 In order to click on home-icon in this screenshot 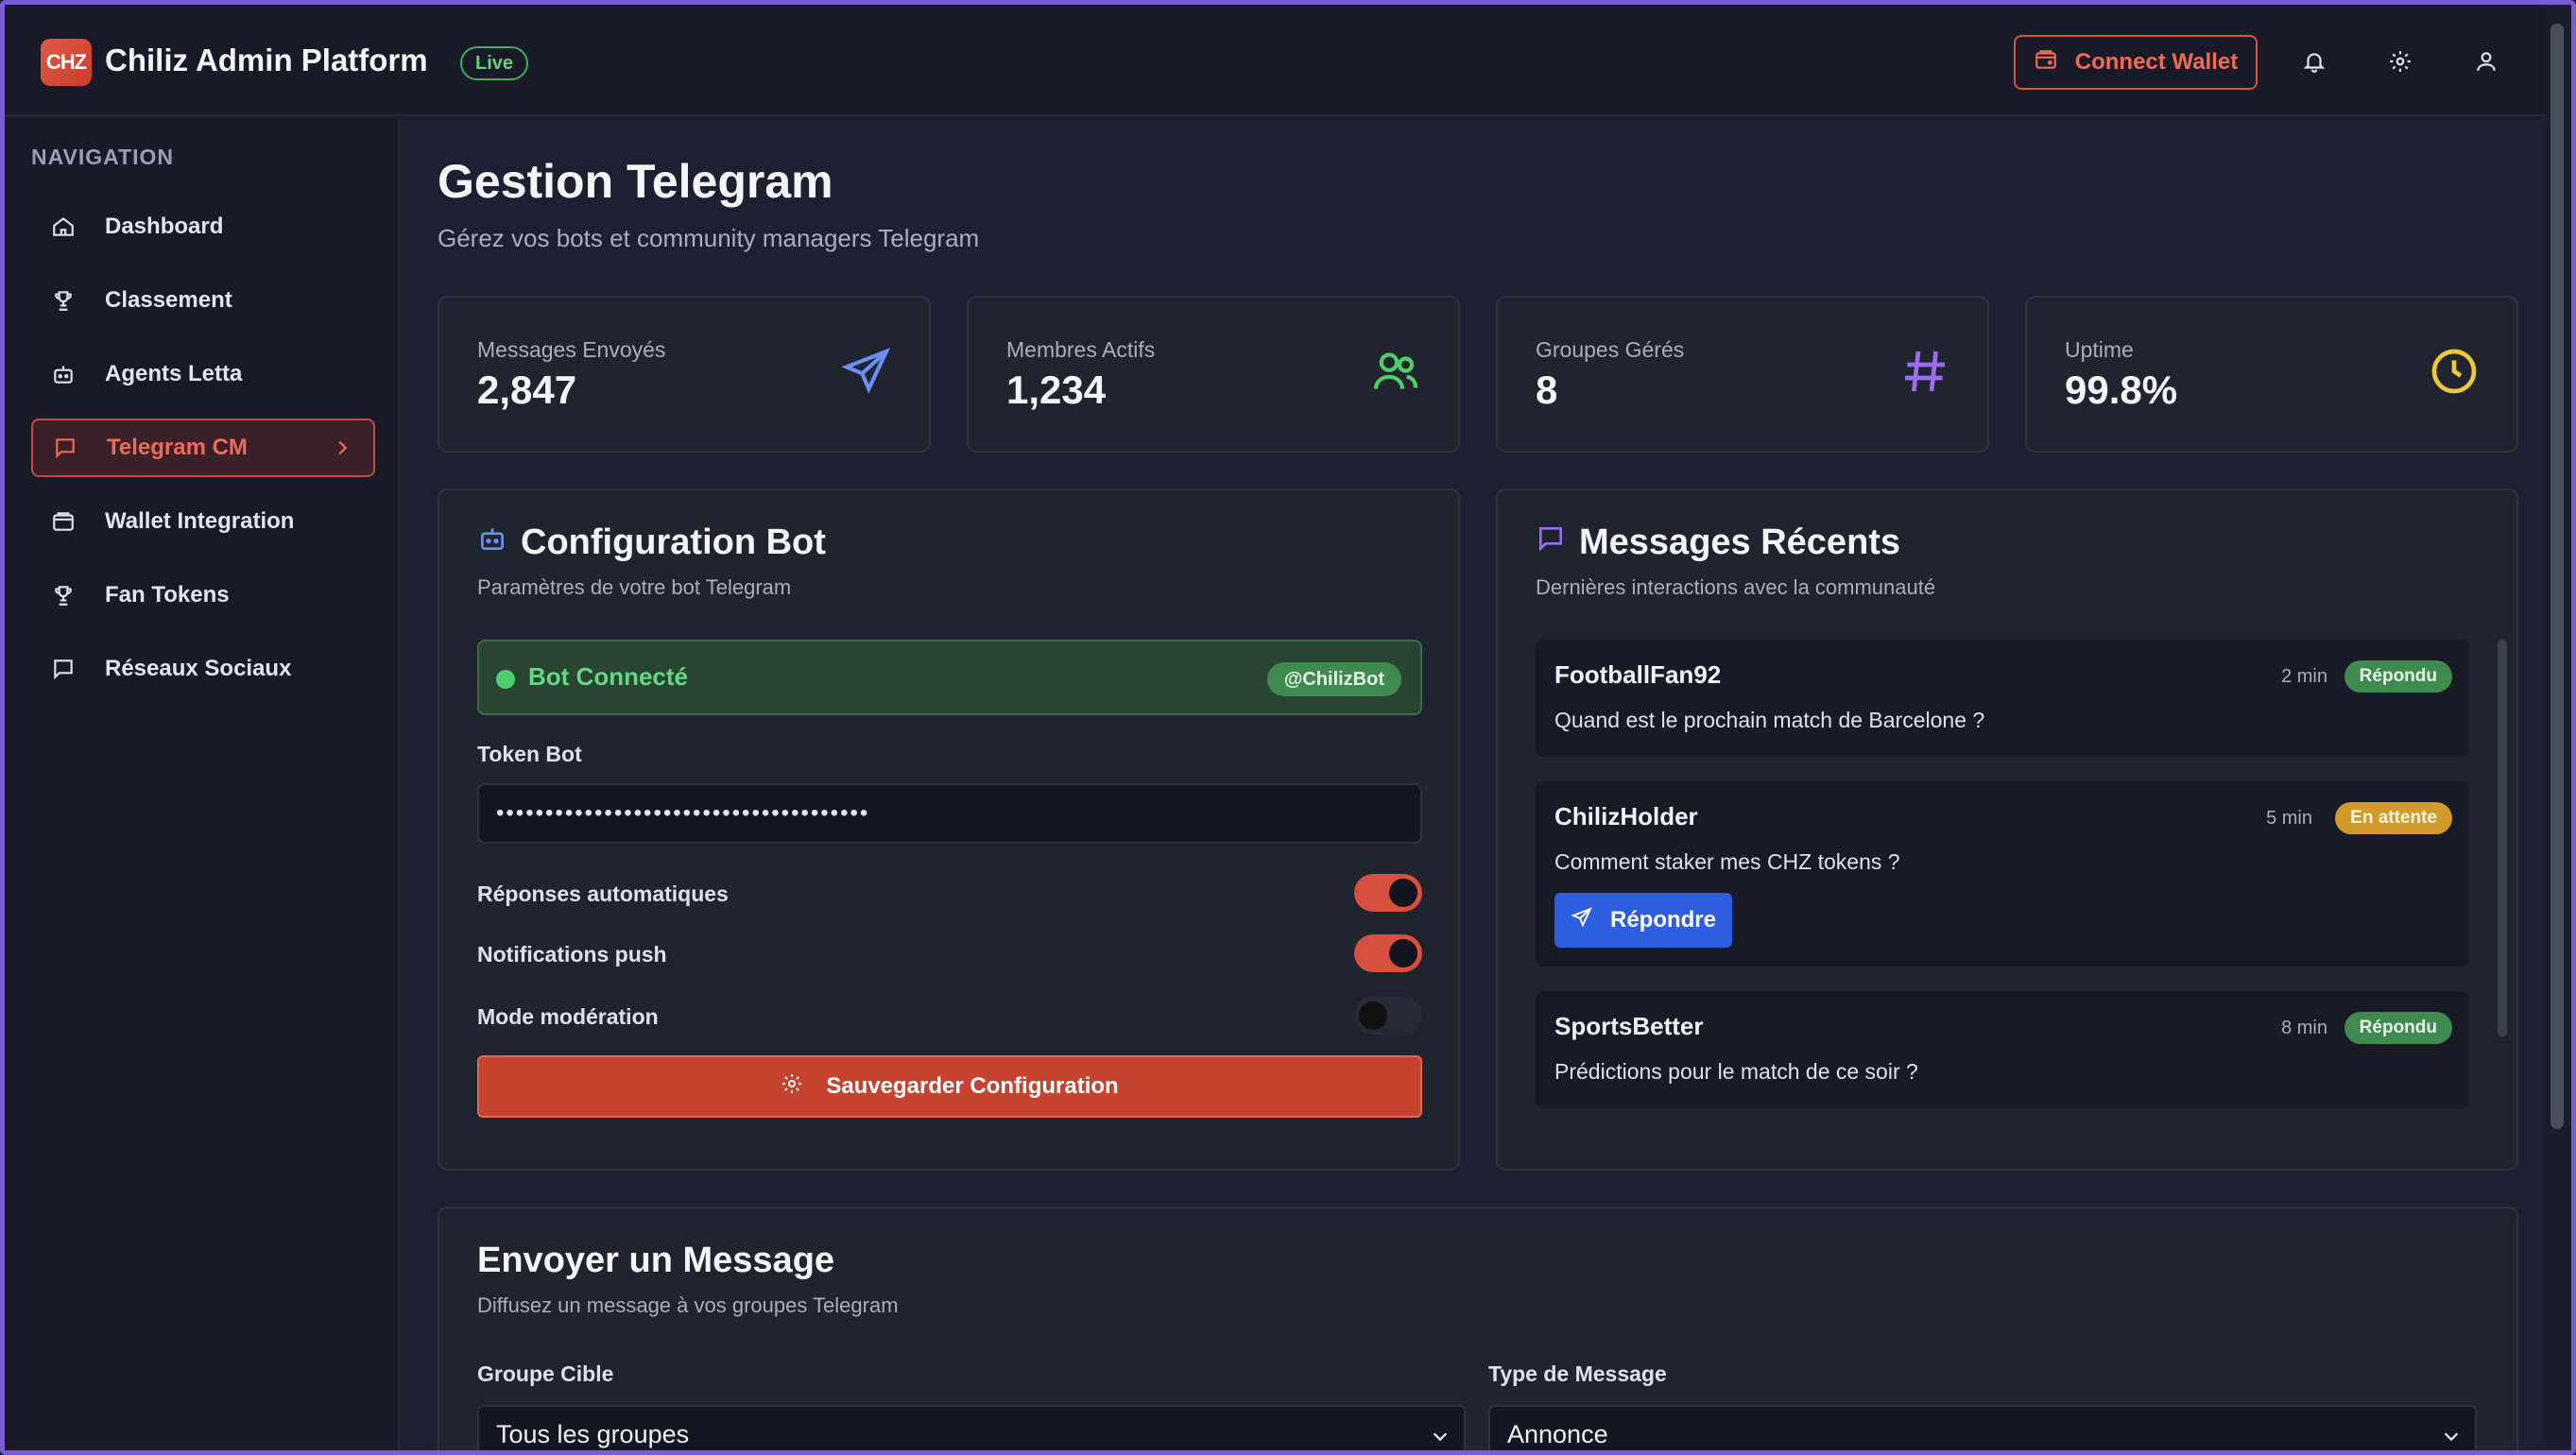, I will do `click(63, 227)`.